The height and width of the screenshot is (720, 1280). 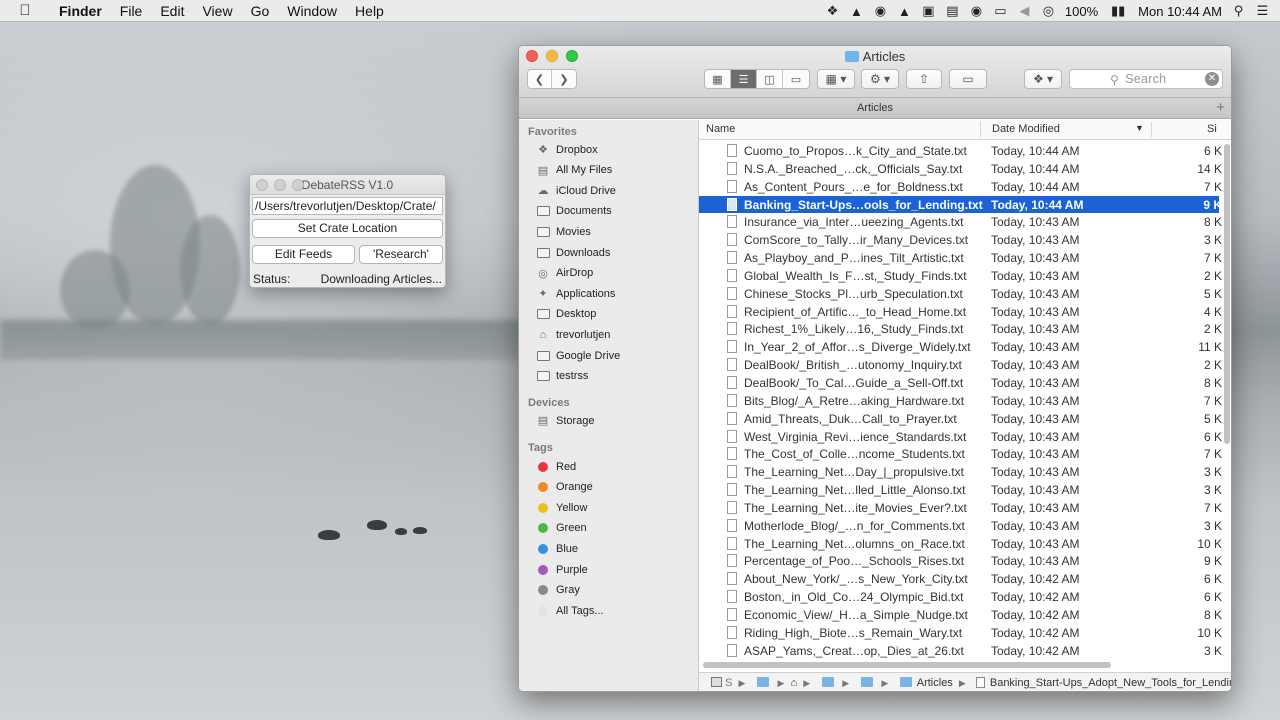 What do you see at coordinates (262, 185) in the screenshot?
I see `close-window-button` at bounding box center [262, 185].